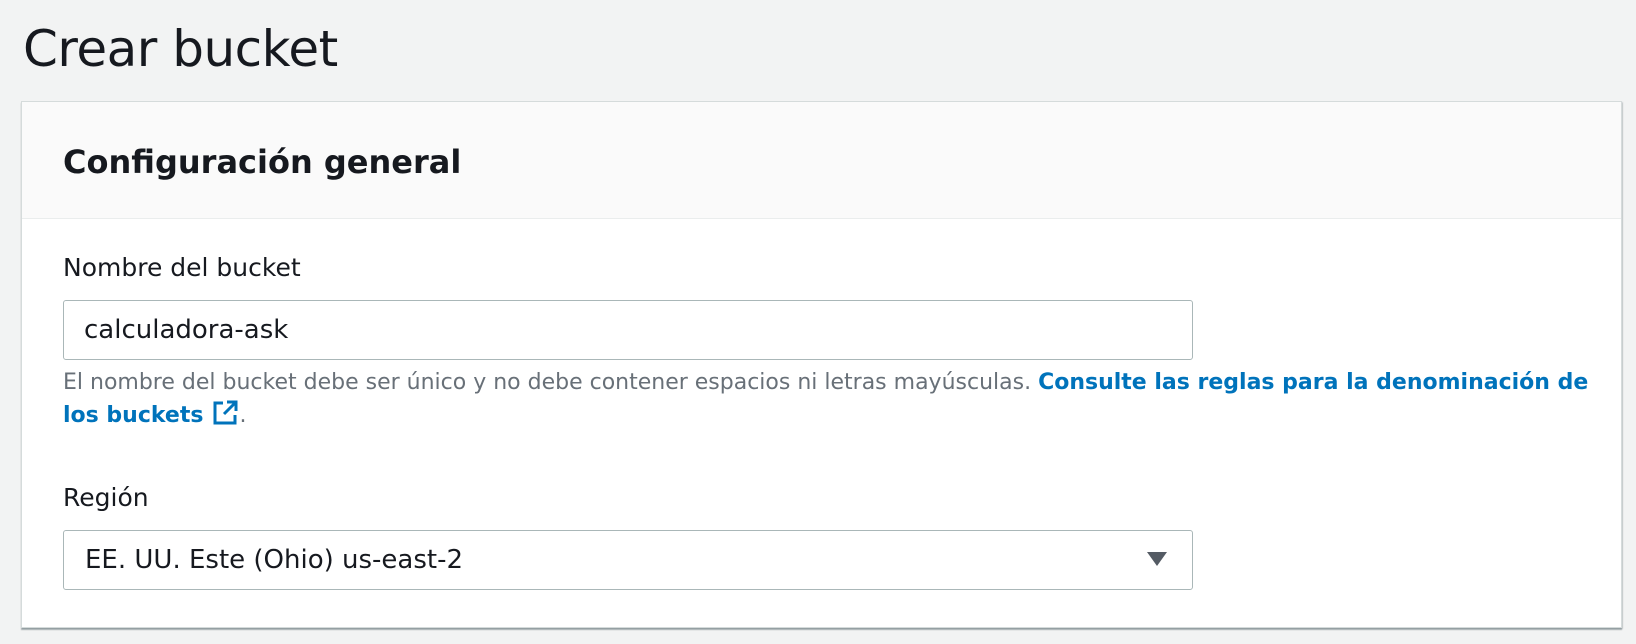 The image size is (1636, 644). Describe the element at coordinates (274, 560) in the screenshot. I see `region-selected-value: EE. UU. Este (Ohio) us-east-2` at that location.